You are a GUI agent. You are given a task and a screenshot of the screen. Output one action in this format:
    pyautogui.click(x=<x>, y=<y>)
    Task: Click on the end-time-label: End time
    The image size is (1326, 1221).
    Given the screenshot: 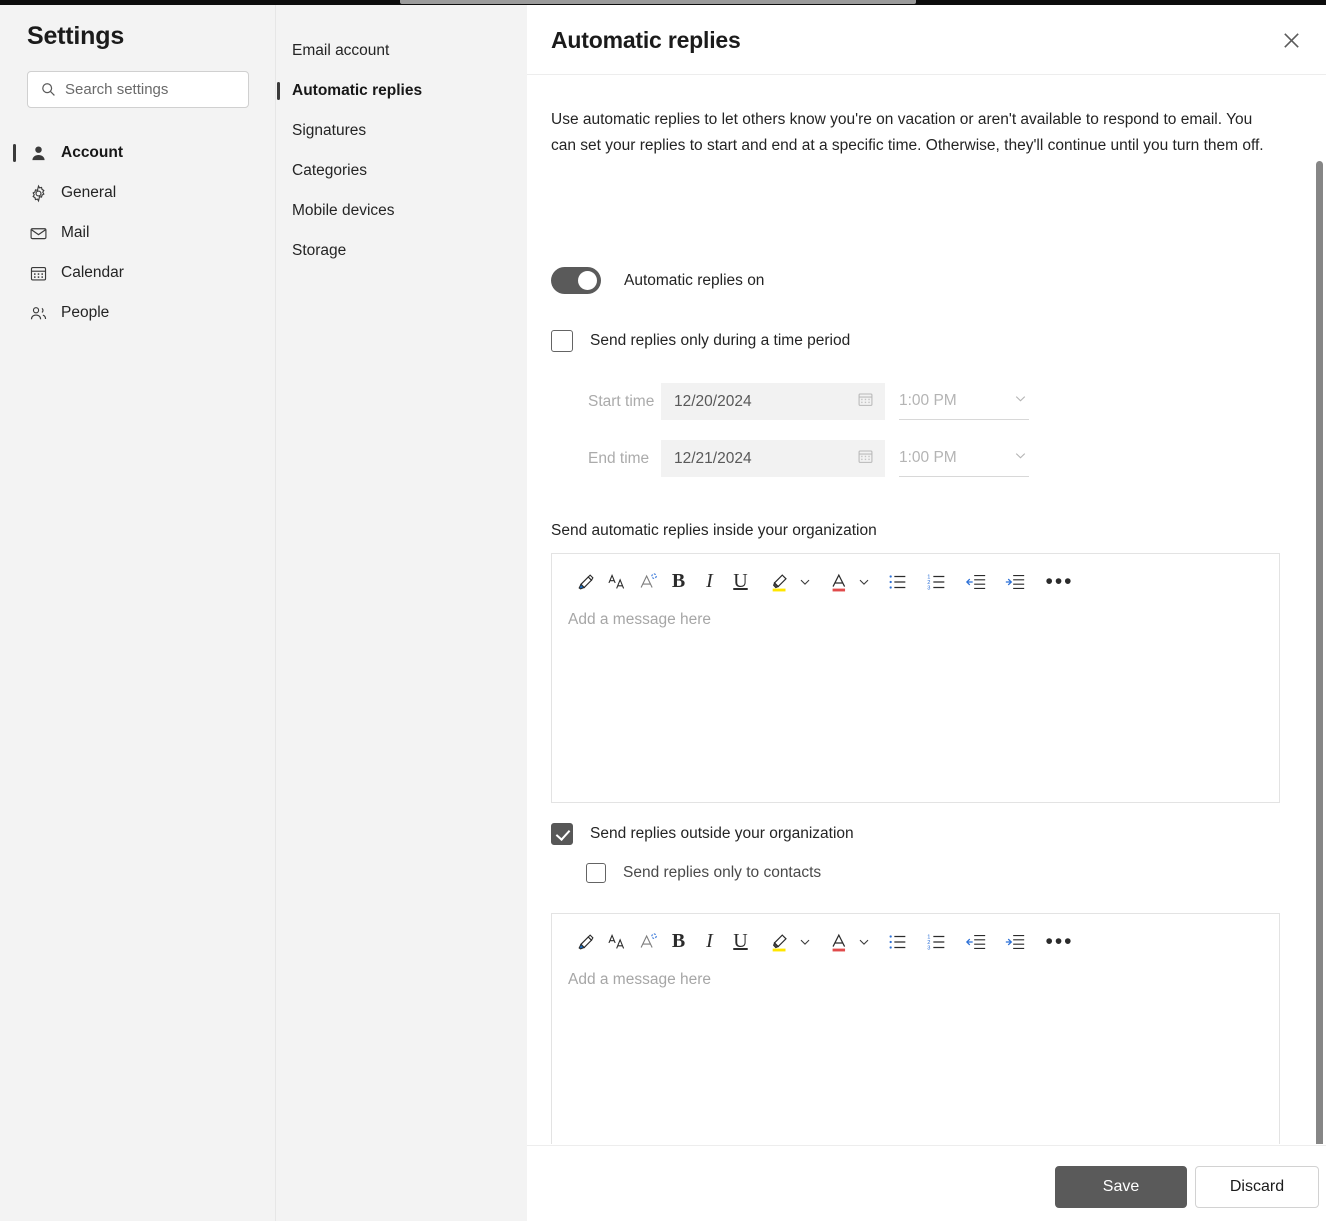 What is the action you would take?
    pyautogui.click(x=619, y=458)
    